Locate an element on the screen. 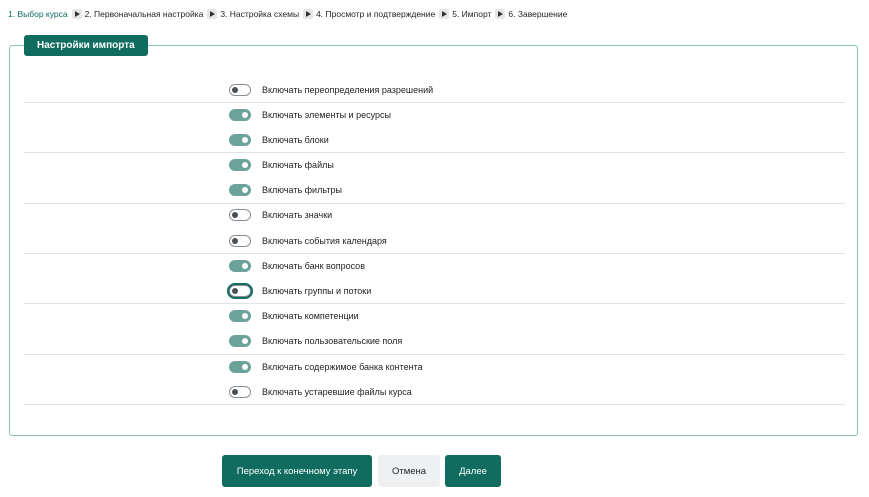 This screenshot has width=869, height=497. step-complete: 6. Завершение is located at coordinates (538, 14).